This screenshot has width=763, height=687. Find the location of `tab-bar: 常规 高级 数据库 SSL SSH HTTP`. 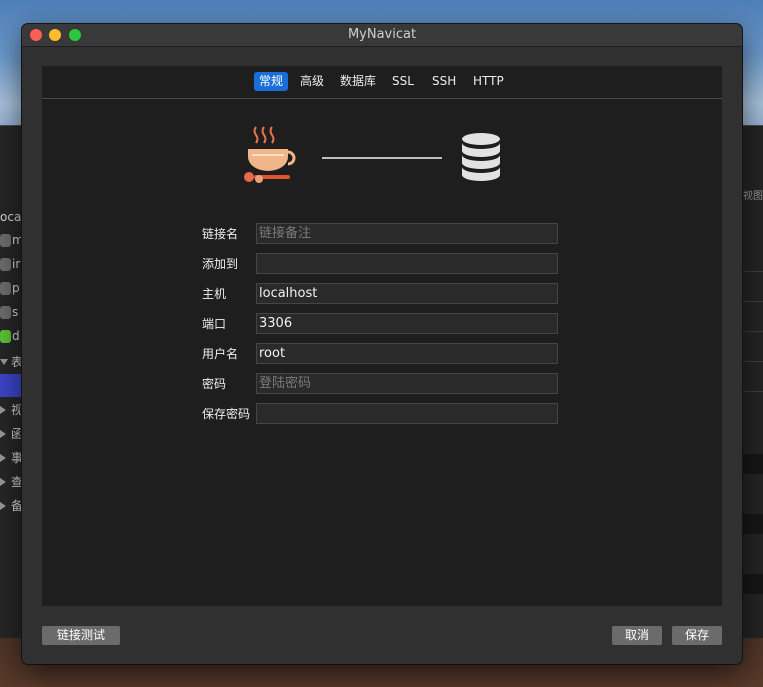

tab-bar: 常规 高级 数据库 SSL SSH HTTP is located at coordinates (382, 82).